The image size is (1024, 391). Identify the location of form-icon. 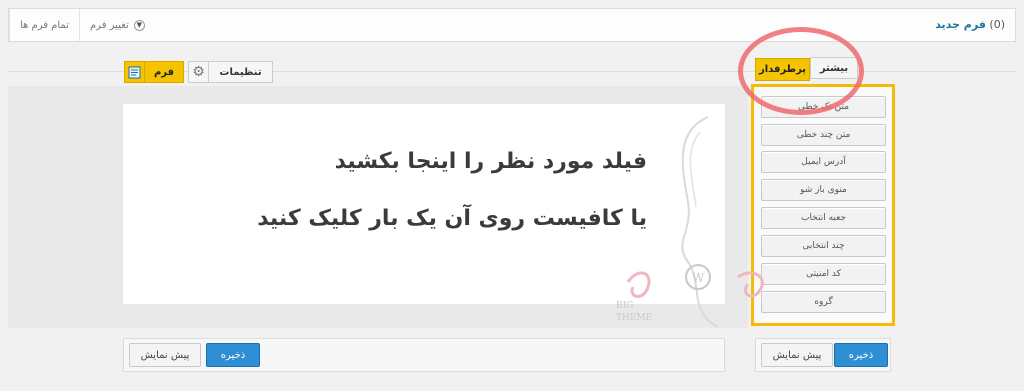
(135, 72).